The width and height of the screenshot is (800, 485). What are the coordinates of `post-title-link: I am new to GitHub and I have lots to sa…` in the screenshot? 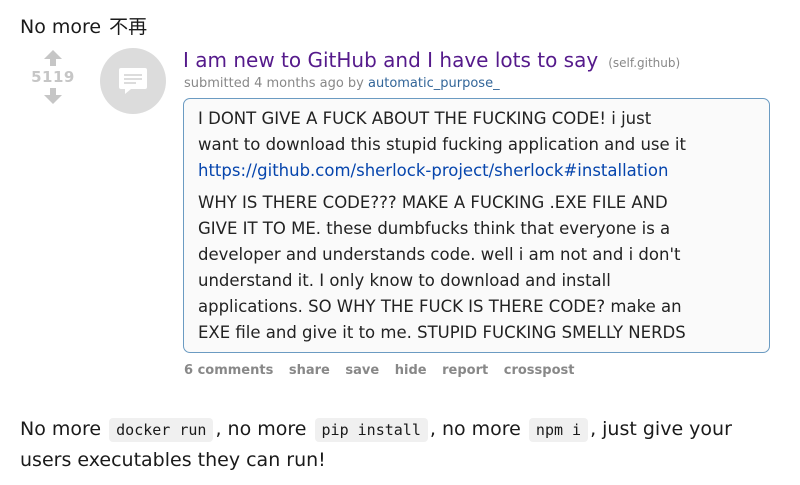 It's located at (390, 60).